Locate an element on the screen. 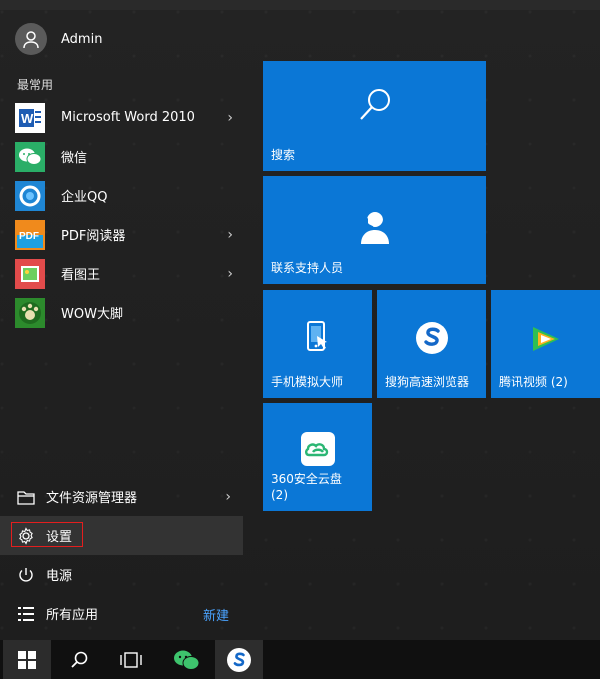 Image resolution: width=600 pixels, height=679 pixels. app-item-image-viewer: 看图王 › is located at coordinates (130, 273).